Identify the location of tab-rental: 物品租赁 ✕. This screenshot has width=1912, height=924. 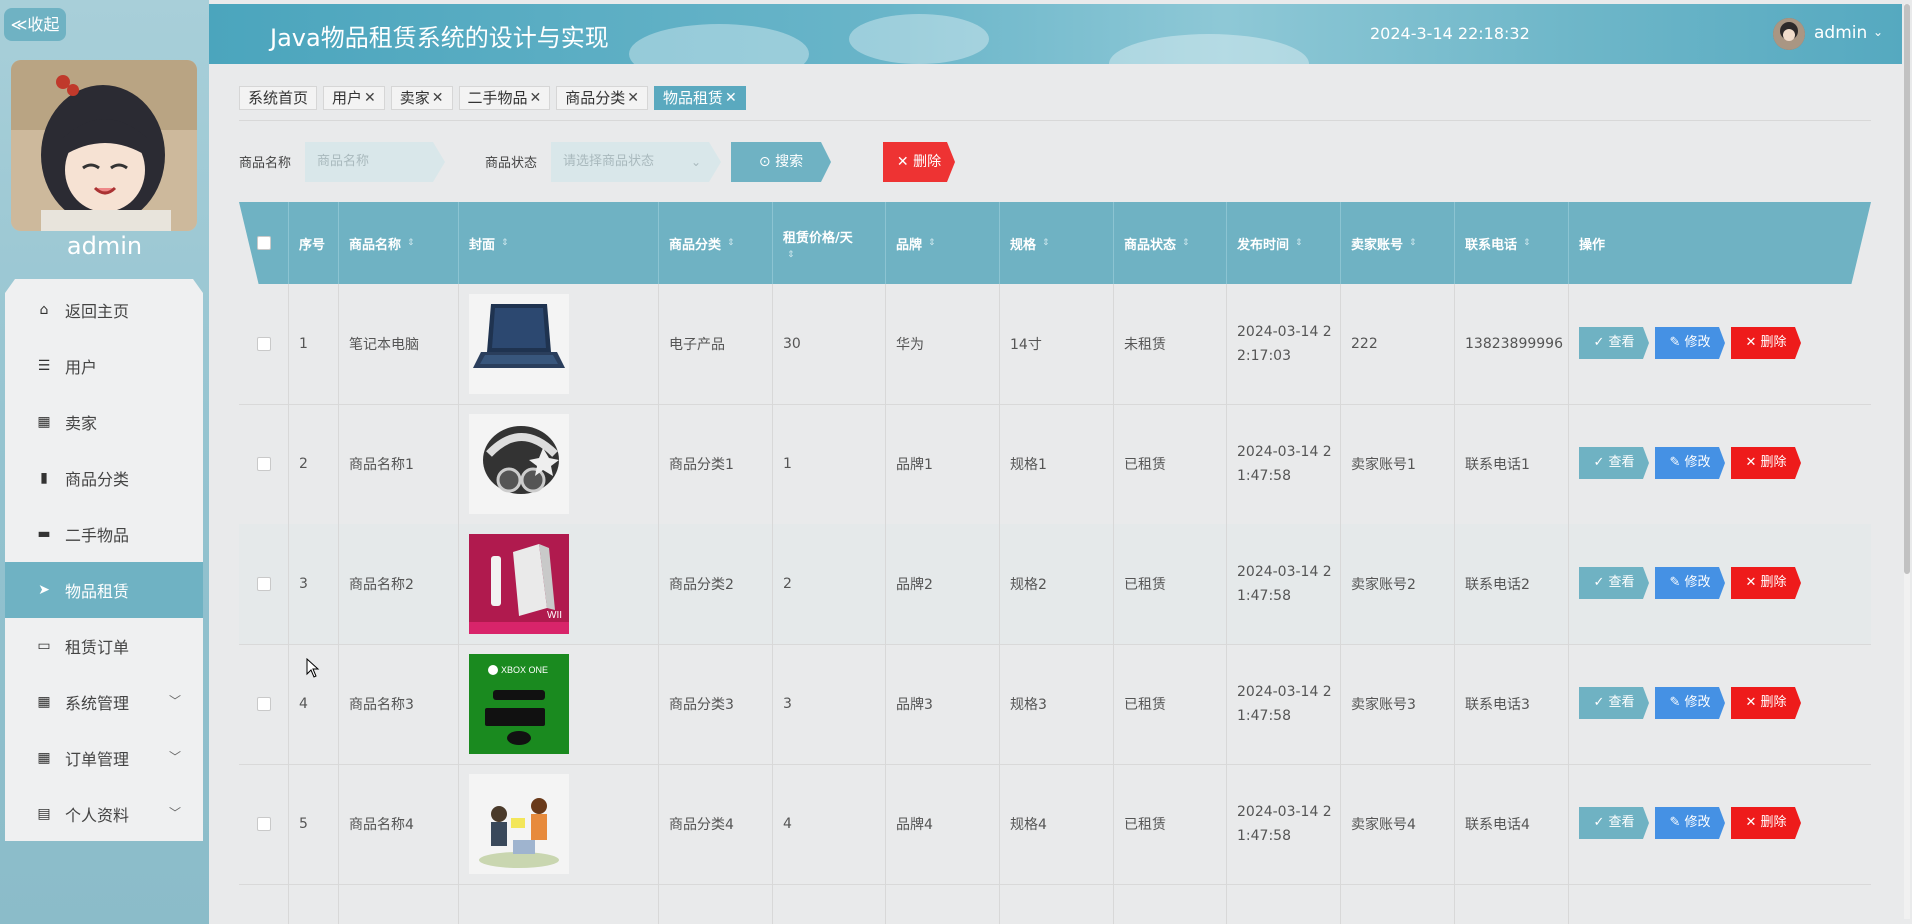
(700, 98).